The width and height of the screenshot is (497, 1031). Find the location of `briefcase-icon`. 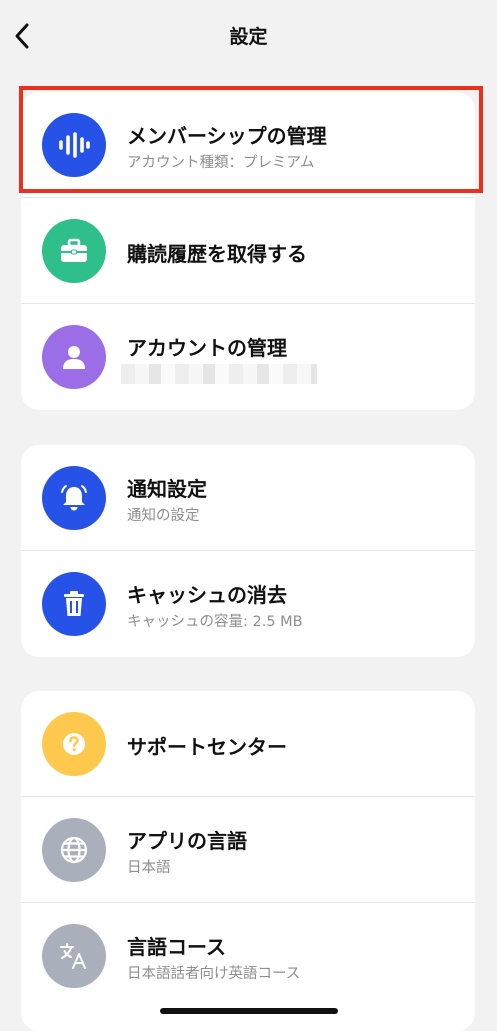

briefcase-icon is located at coordinates (74, 251).